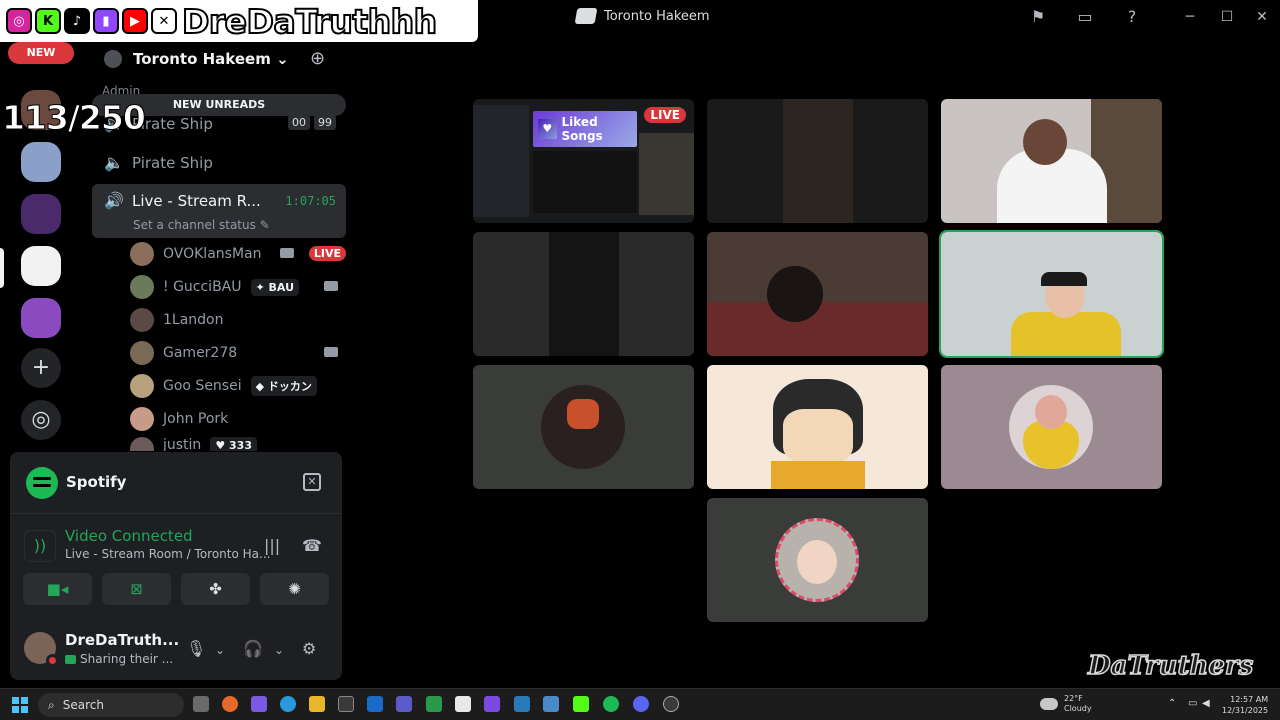 This screenshot has width=1280, height=720. I want to click on microphone-icon: 🎙, so click(196, 648).